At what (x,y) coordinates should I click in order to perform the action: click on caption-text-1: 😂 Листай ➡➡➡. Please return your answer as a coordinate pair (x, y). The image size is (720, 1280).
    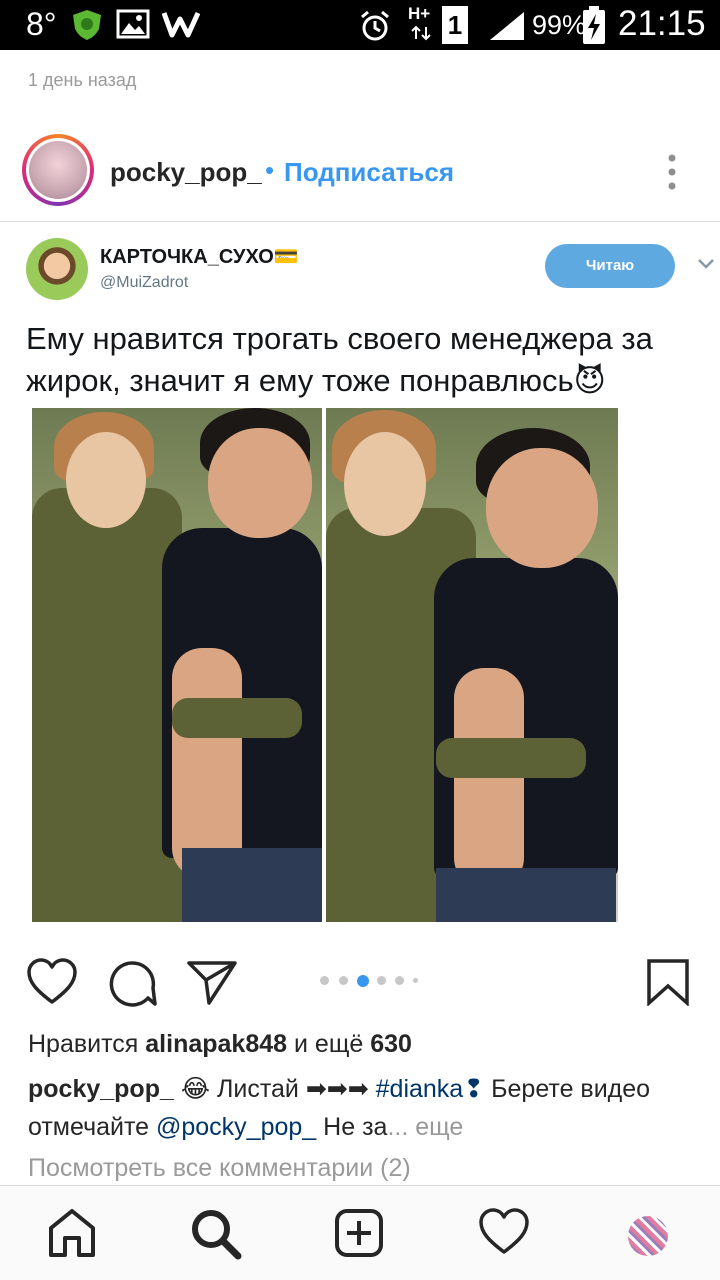
    Looking at the image, I should click on (274, 1089).